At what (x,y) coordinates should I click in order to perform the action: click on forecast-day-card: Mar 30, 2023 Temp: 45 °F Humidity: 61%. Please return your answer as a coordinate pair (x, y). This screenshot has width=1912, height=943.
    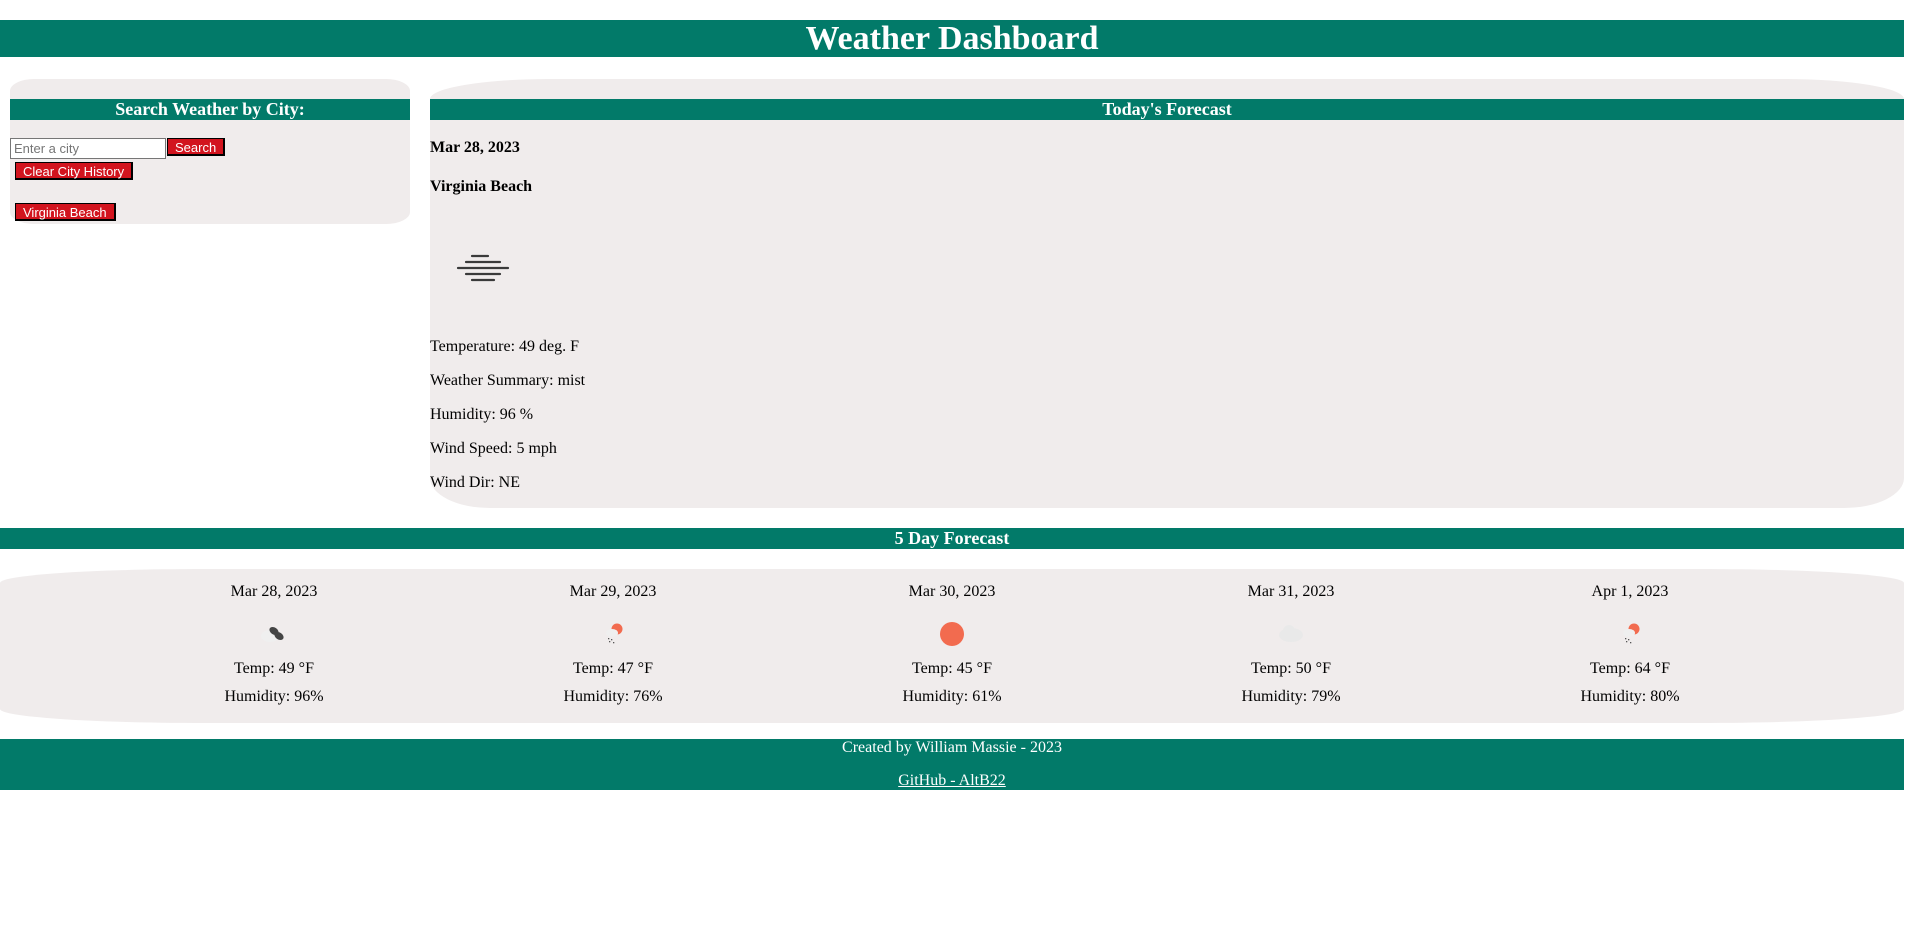
    Looking at the image, I should click on (952, 646).